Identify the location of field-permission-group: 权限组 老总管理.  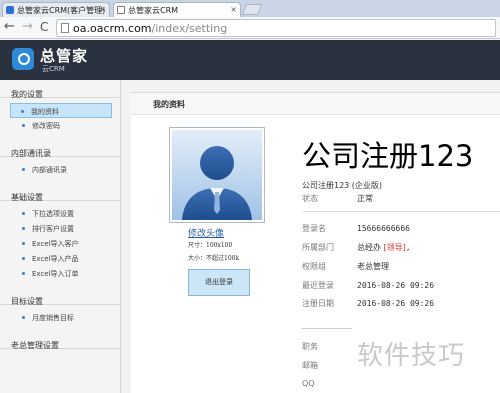
(345, 266).